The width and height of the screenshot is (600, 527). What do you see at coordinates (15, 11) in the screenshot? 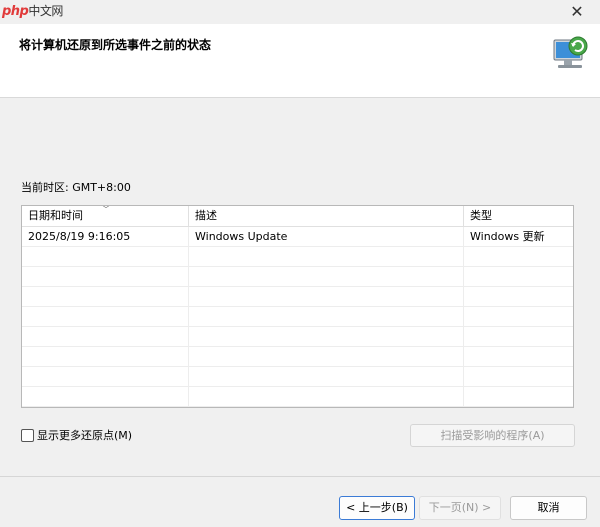
I see `watermark-php: php` at bounding box center [15, 11].